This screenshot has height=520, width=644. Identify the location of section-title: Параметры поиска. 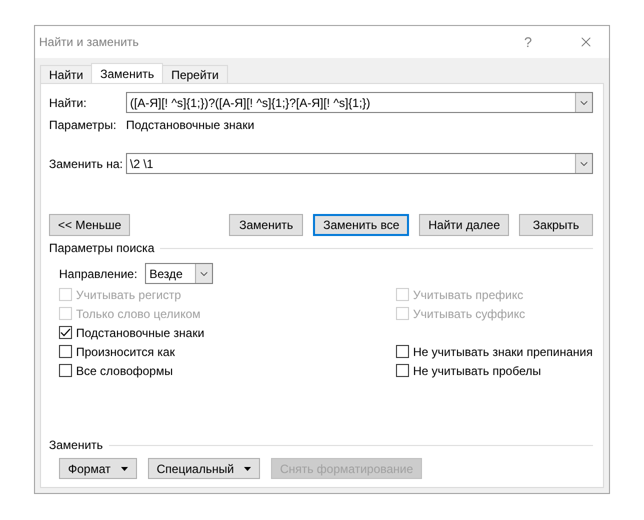
(101, 248).